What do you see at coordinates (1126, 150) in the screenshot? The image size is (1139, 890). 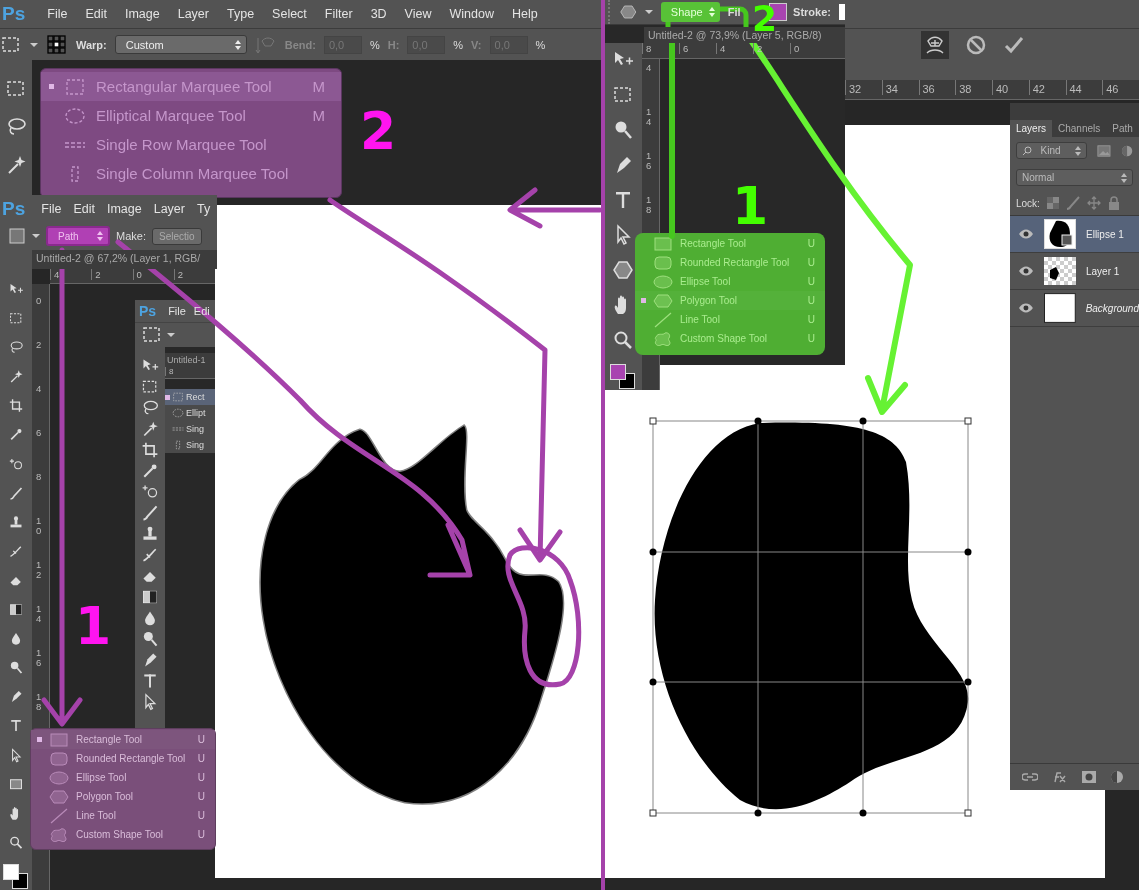 I see `adjustment-filter-icon` at bounding box center [1126, 150].